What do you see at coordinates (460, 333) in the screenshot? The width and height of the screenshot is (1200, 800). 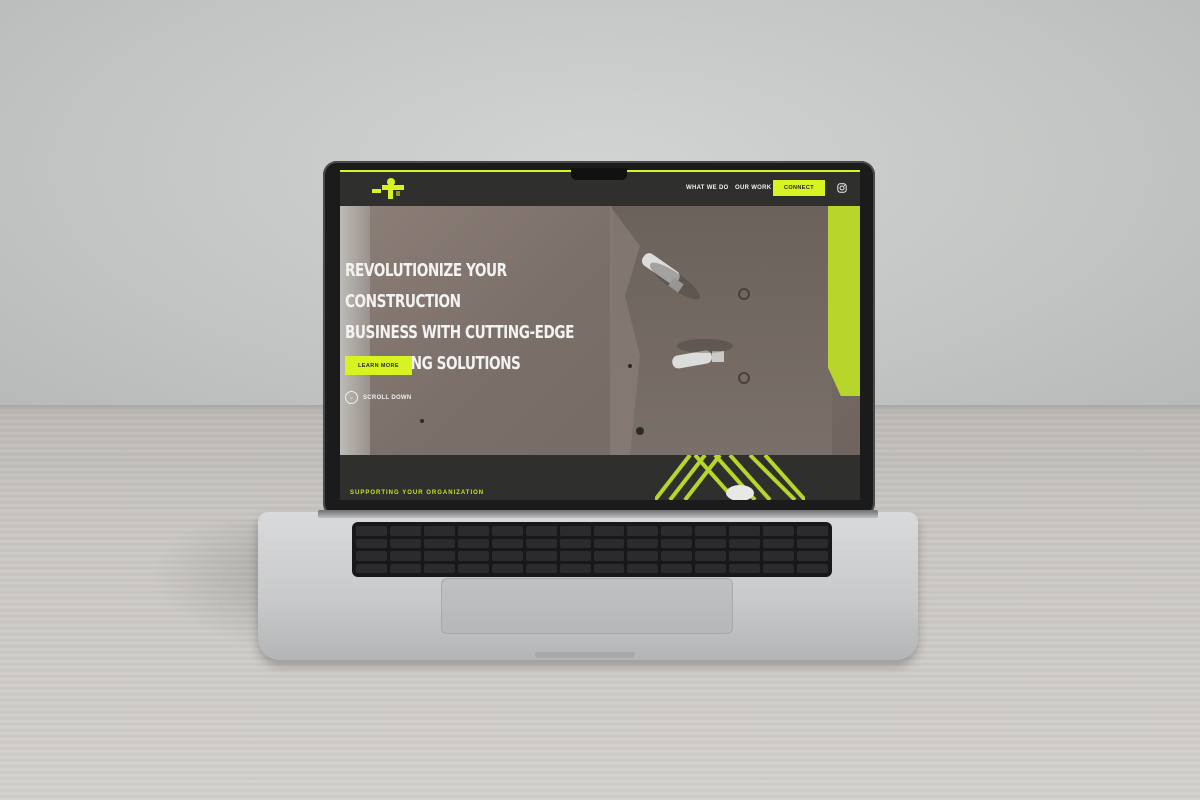 I see `headline-line: BUSINESS WITH CUTTING-EDGE` at bounding box center [460, 333].